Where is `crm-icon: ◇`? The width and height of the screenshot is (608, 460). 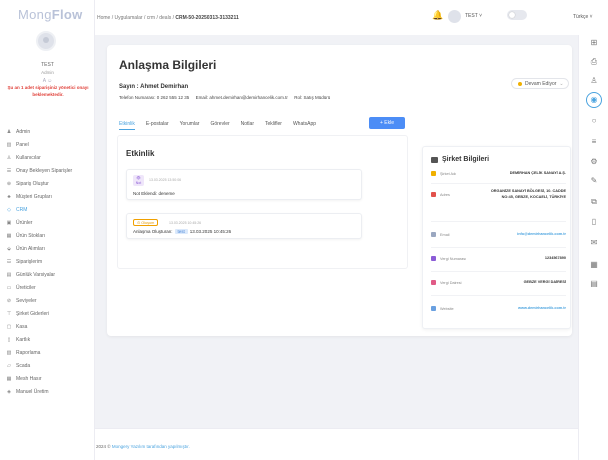
crm-icon: ◇ is located at coordinates (9, 209).